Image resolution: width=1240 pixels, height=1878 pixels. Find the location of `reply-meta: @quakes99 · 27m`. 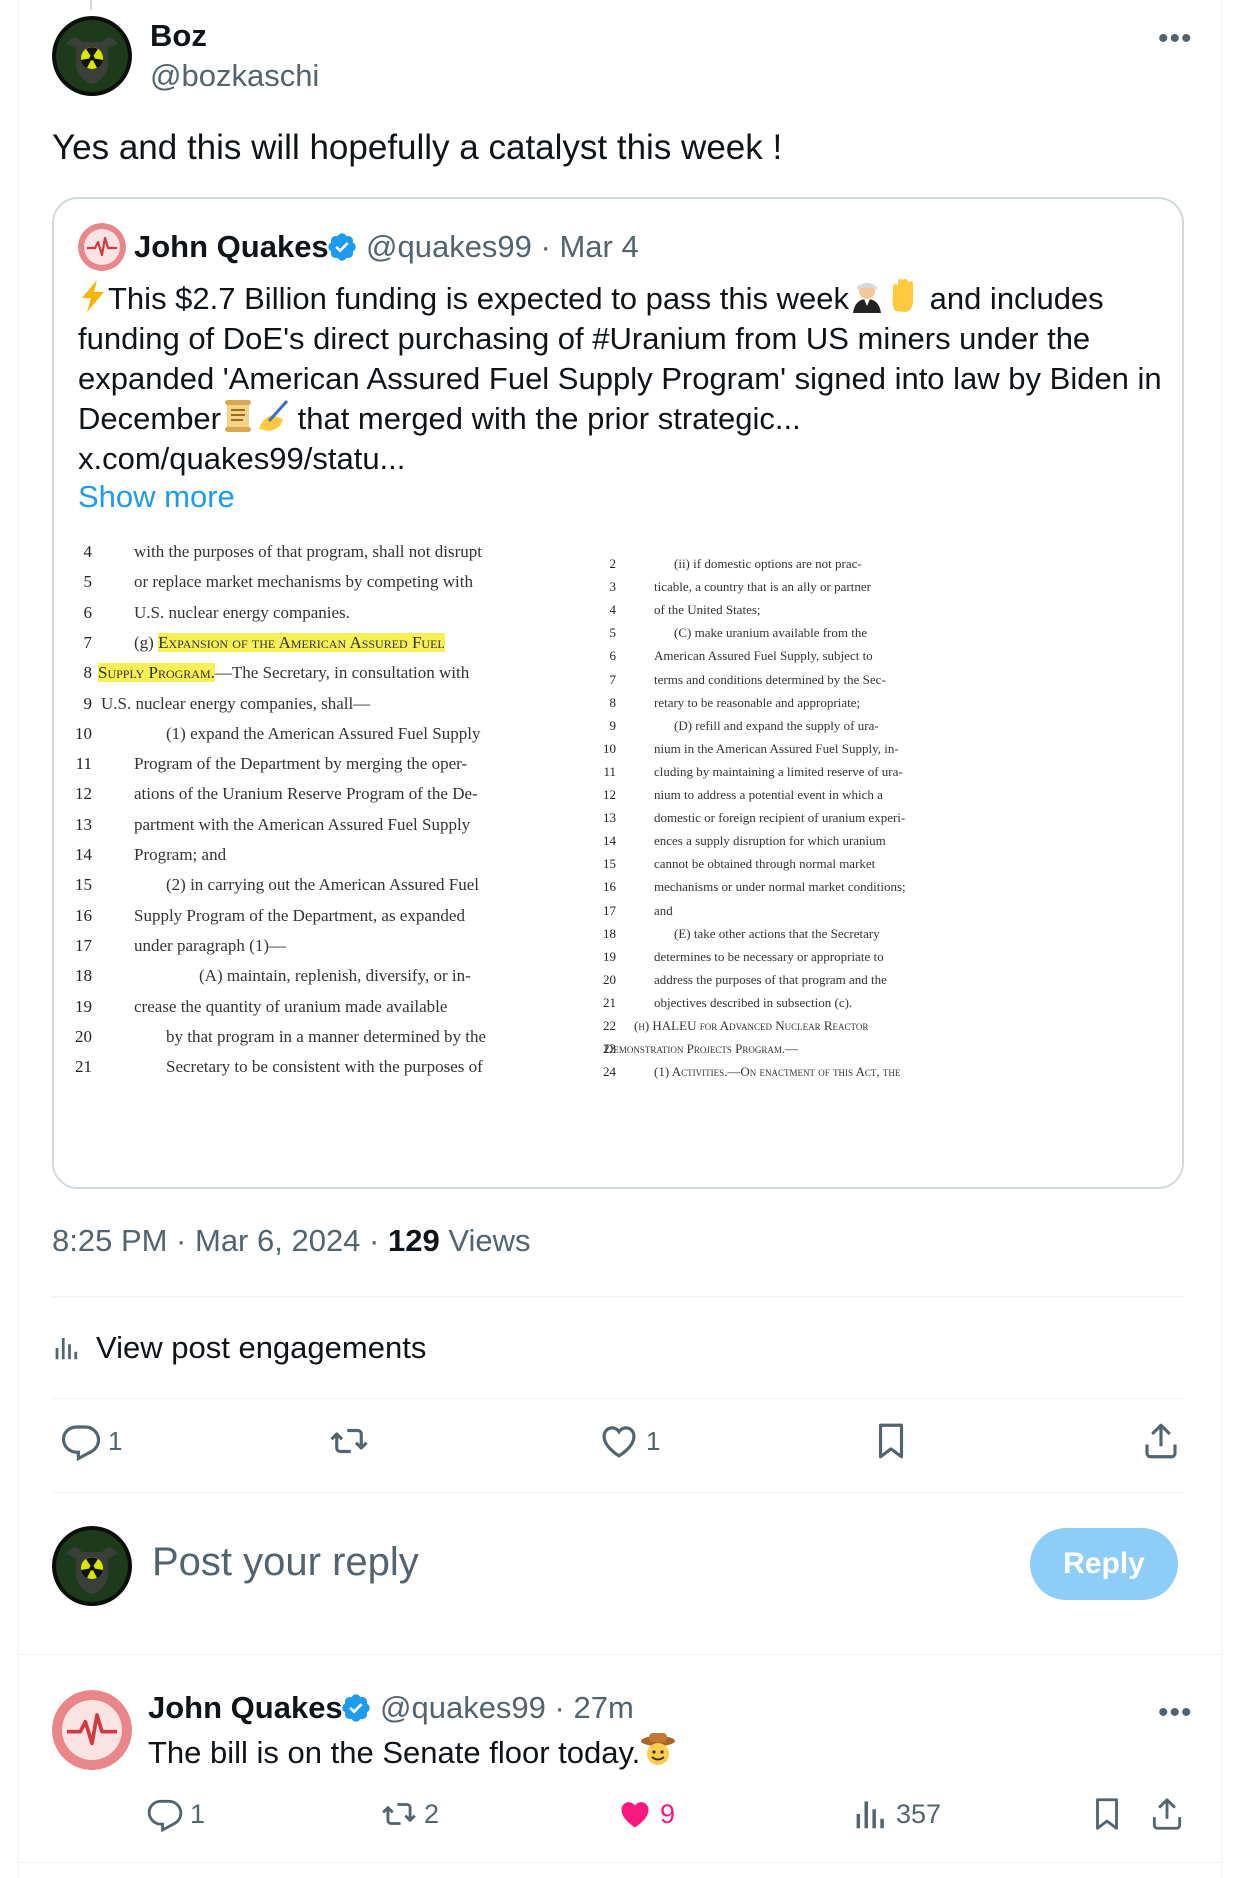

reply-meta: @quakes99 · 27m is located at coordinates (507, 1708).